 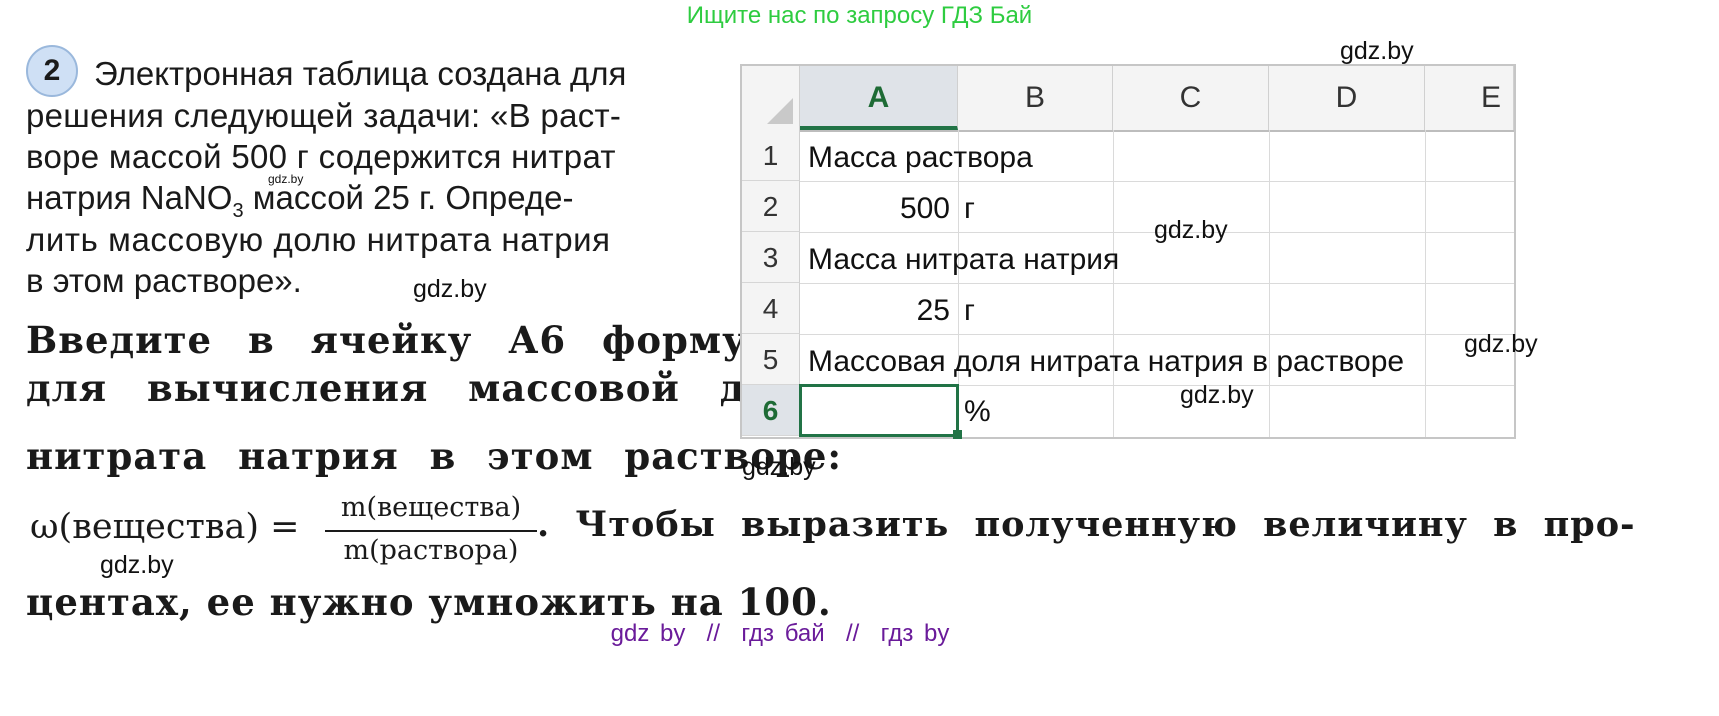 What do you see at coordinates (879, 98) in the screenshot?
I see `column-header-a: A` at bounding box center [879, 98].